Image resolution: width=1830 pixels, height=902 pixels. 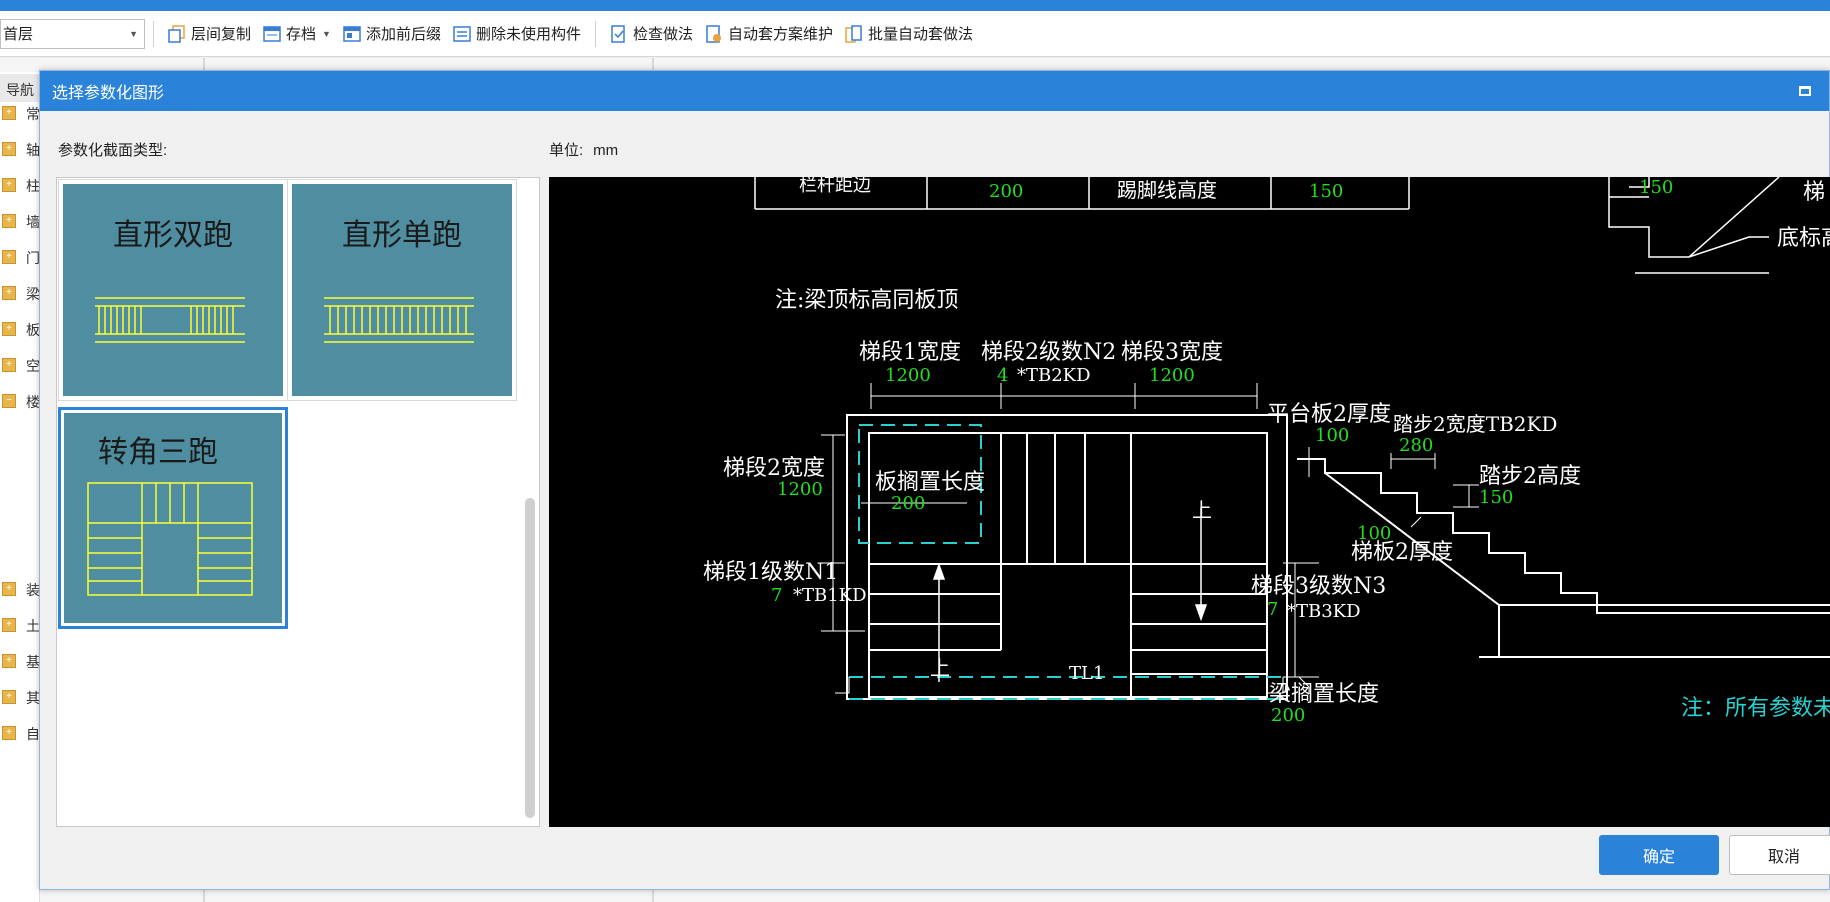 What do you see at coordinates (774, 468) in the screenshot?
I see `seg2-width-label: 梯段2宽度` at bounding box center [774, 468].